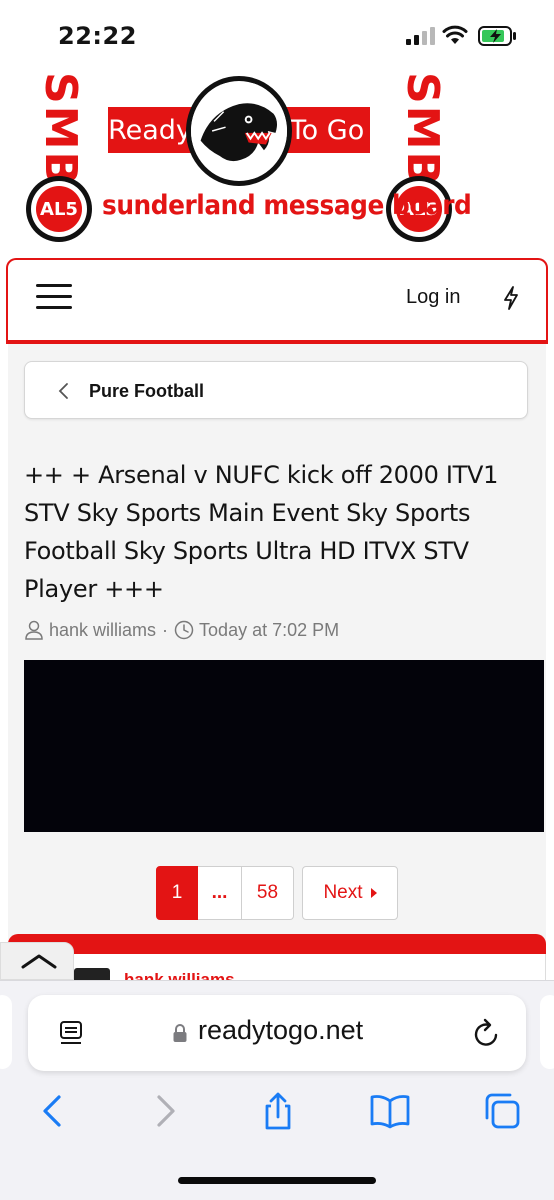 This screenshot has height=1200, width=554. I want to click on banner-togo-label: To Go, so click(327, 130).